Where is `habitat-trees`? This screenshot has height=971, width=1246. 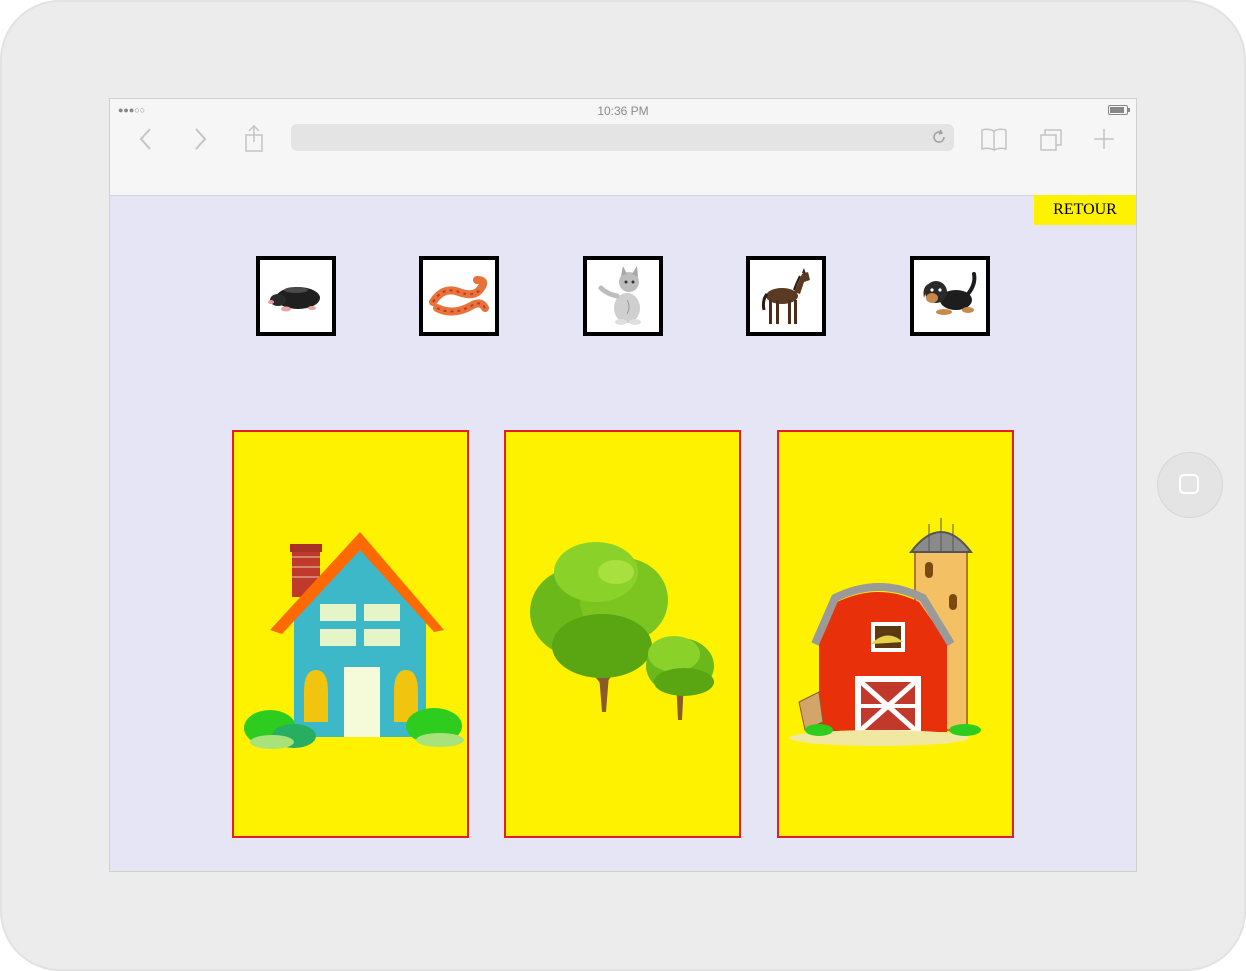
habitat-trees is located at coordinates (622, 634).